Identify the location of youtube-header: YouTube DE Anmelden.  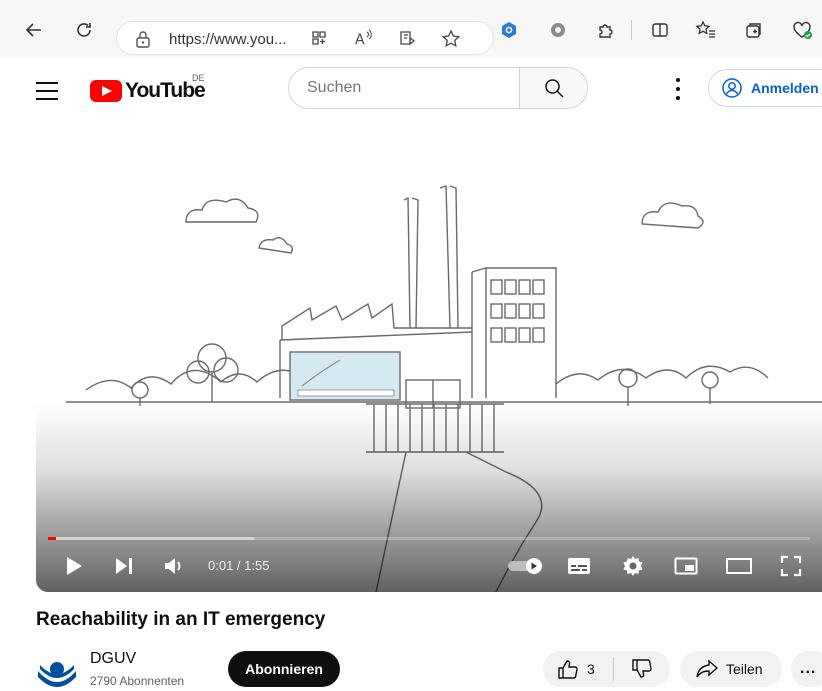
(411, 89).